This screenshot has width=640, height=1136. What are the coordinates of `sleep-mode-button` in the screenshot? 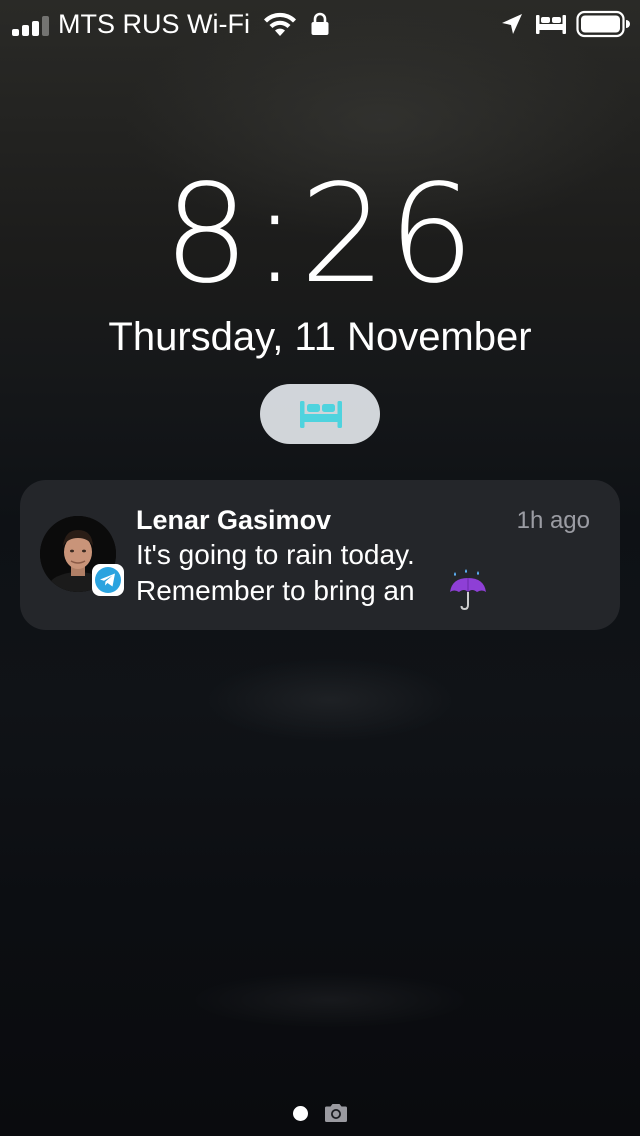 It's located at (320, 414).